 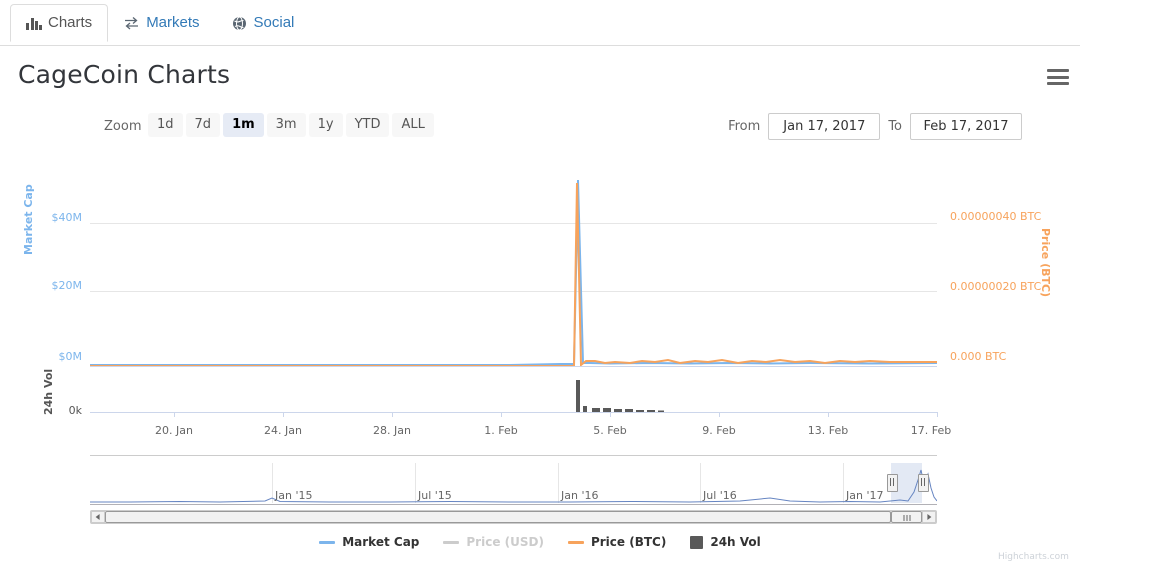 I want to click on legend-item-market-cap: Market Cap, so click(x=369, y=542).